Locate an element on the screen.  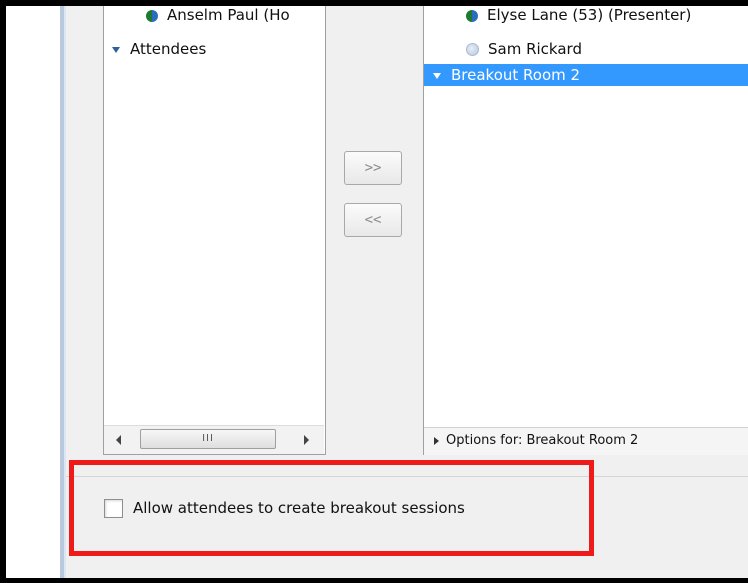
move-from-room-button: << is located at coordinates (373, 220).